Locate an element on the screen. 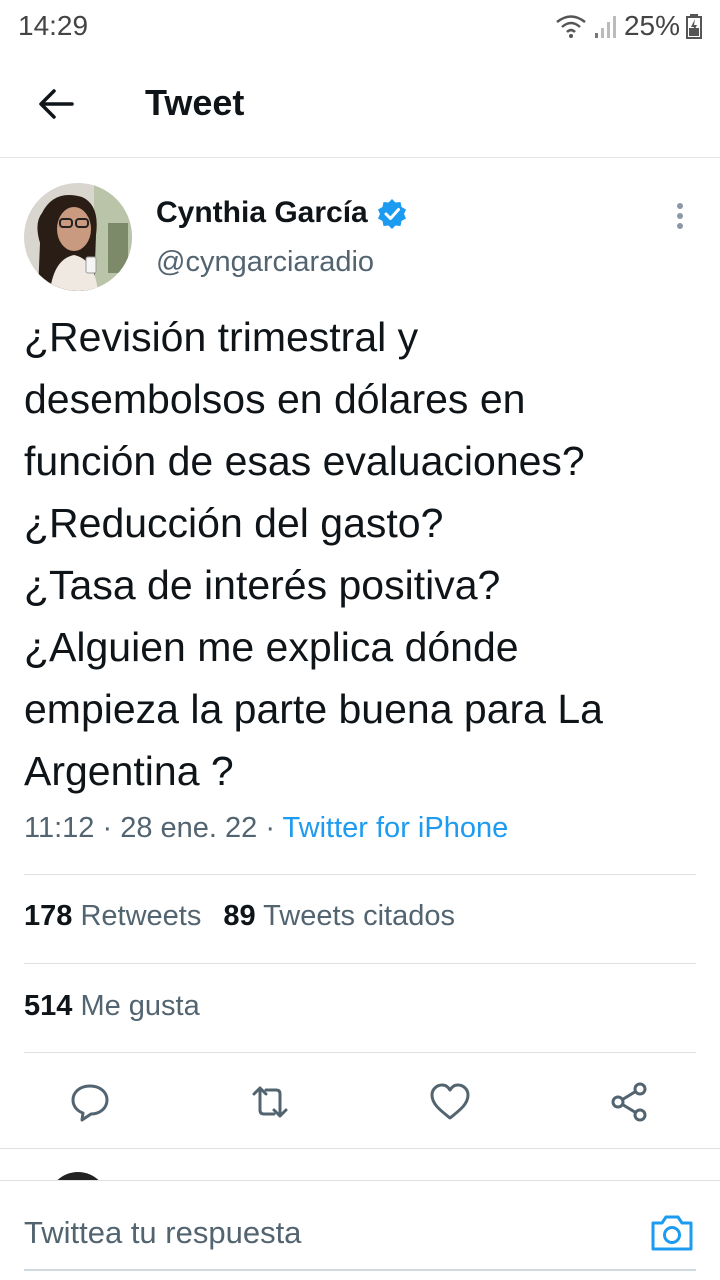 The image size is (720, 1280). quotes-count: 89 is located at coordinates (239, 916).